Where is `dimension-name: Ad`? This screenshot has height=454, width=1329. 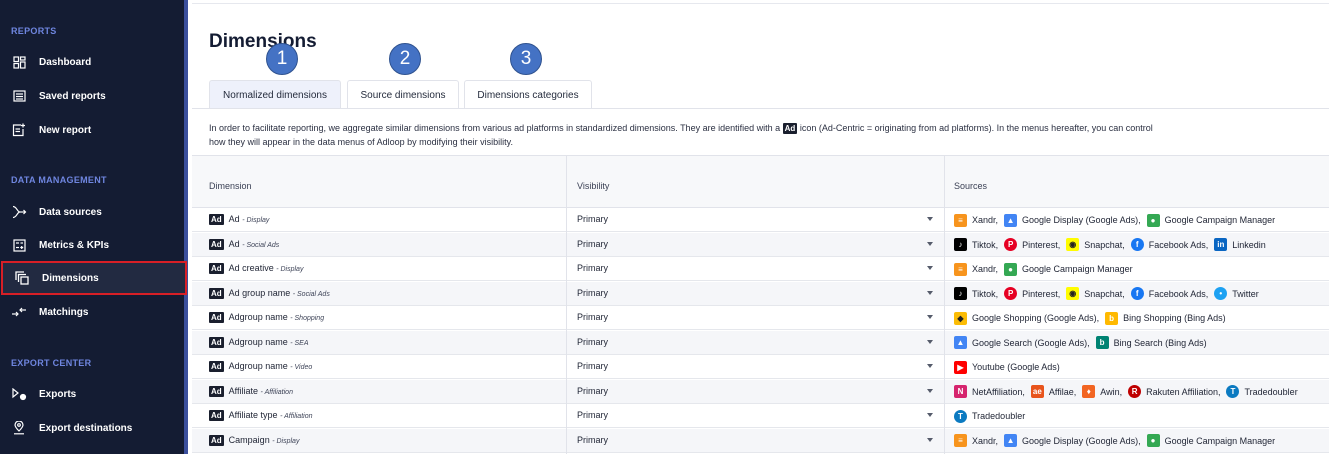
dimension-name: Ad is located at coordinates (234, 243).